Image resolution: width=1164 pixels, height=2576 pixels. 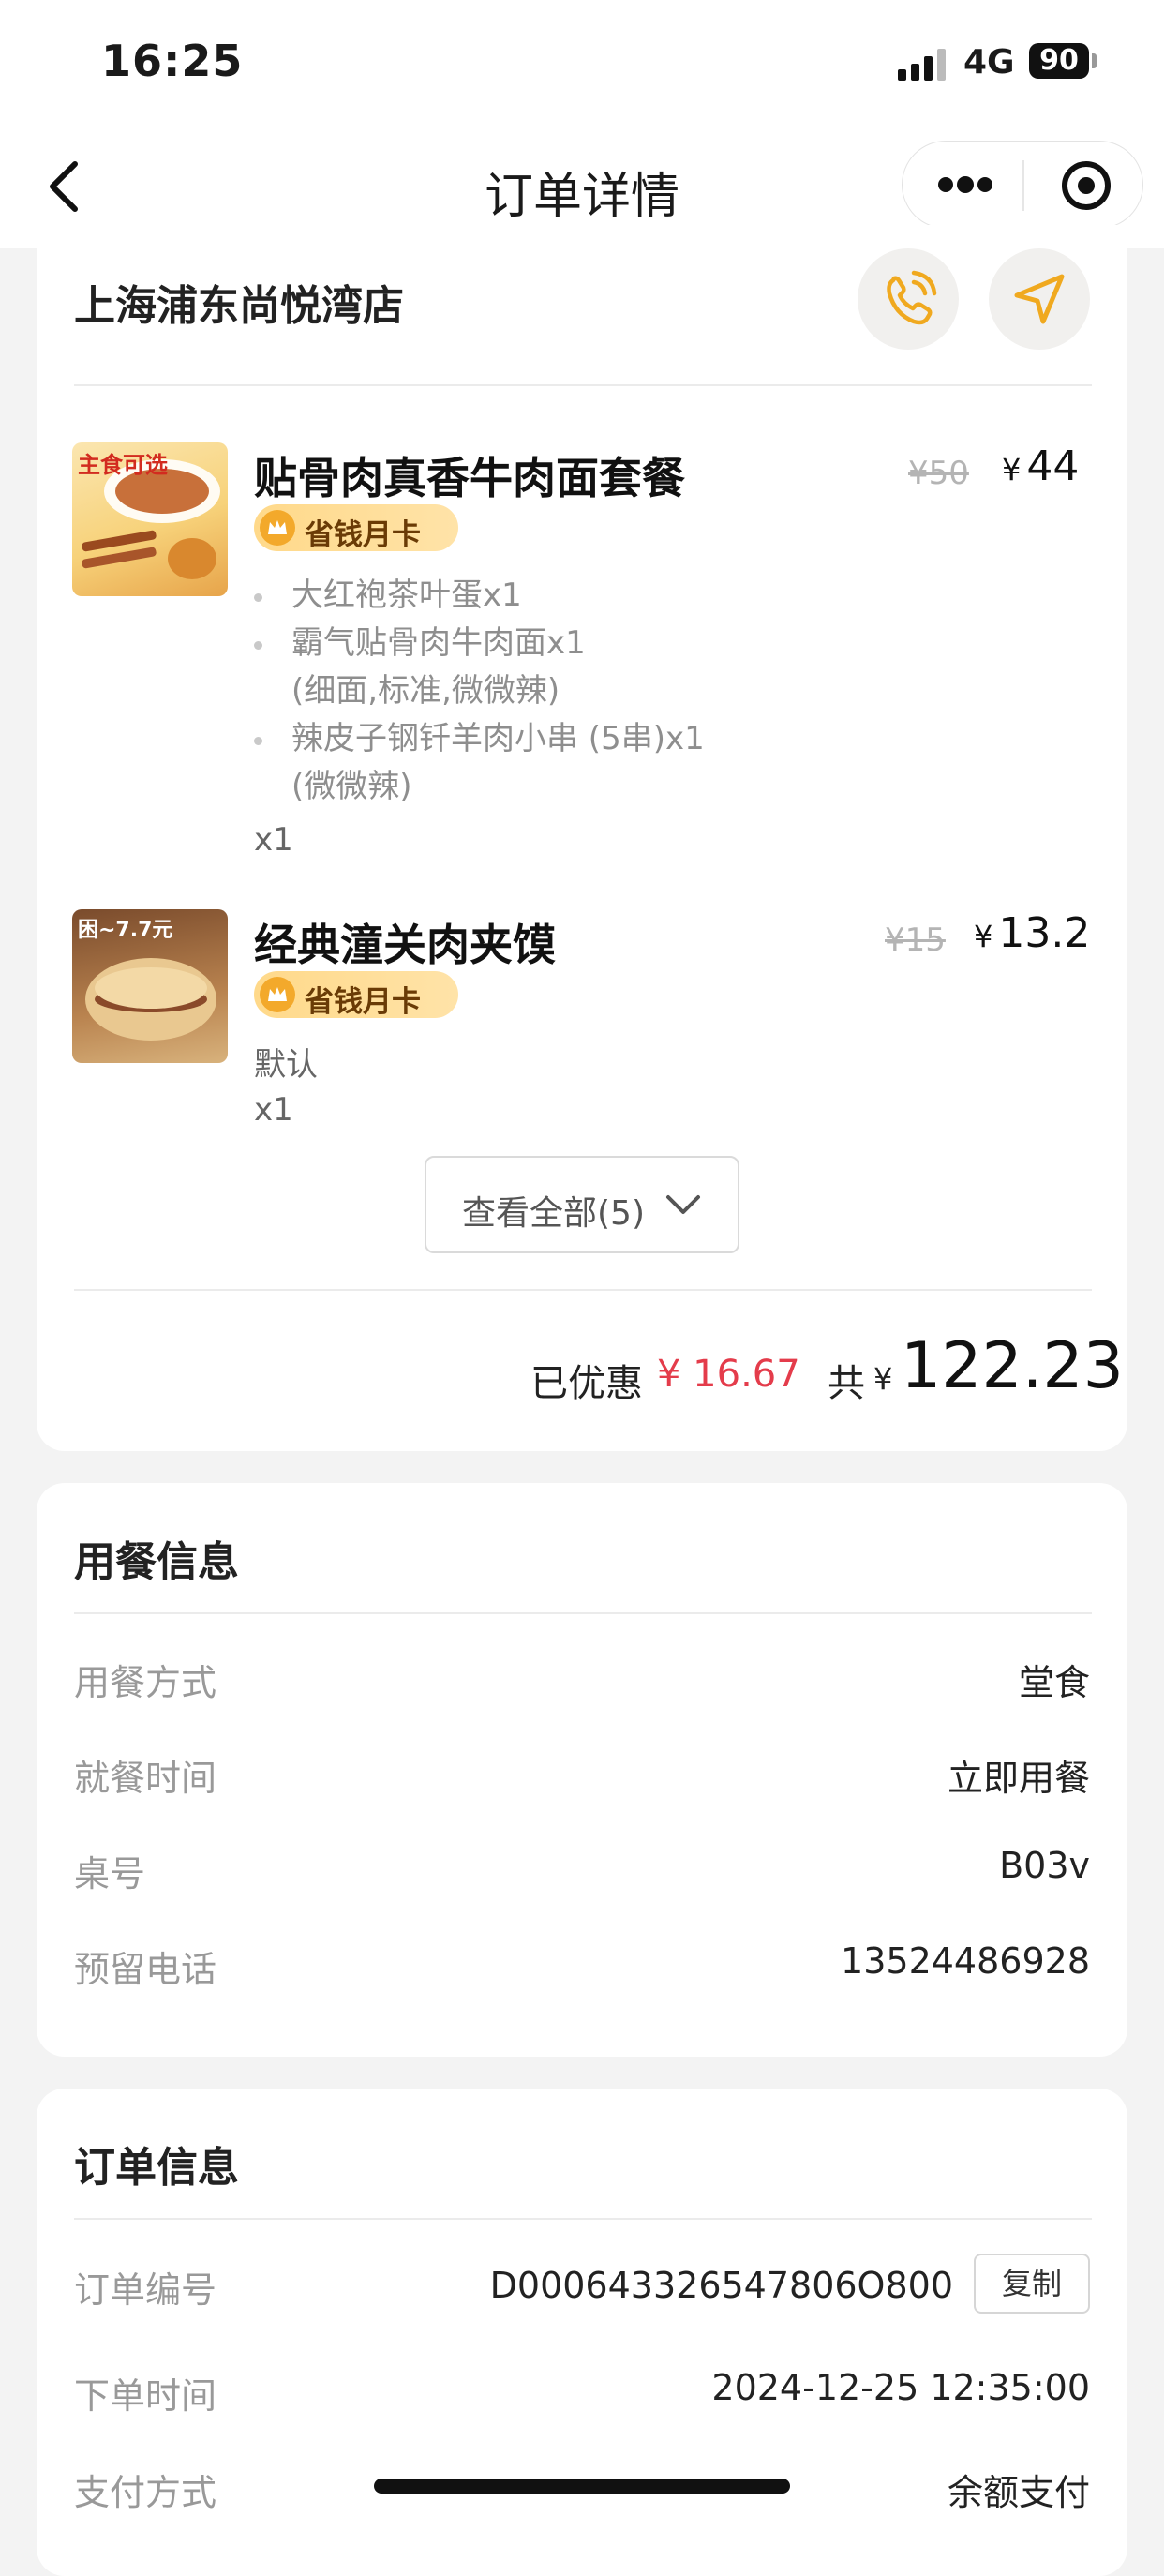 I want to click on price-value: 44, so click(x=1053, y=466).